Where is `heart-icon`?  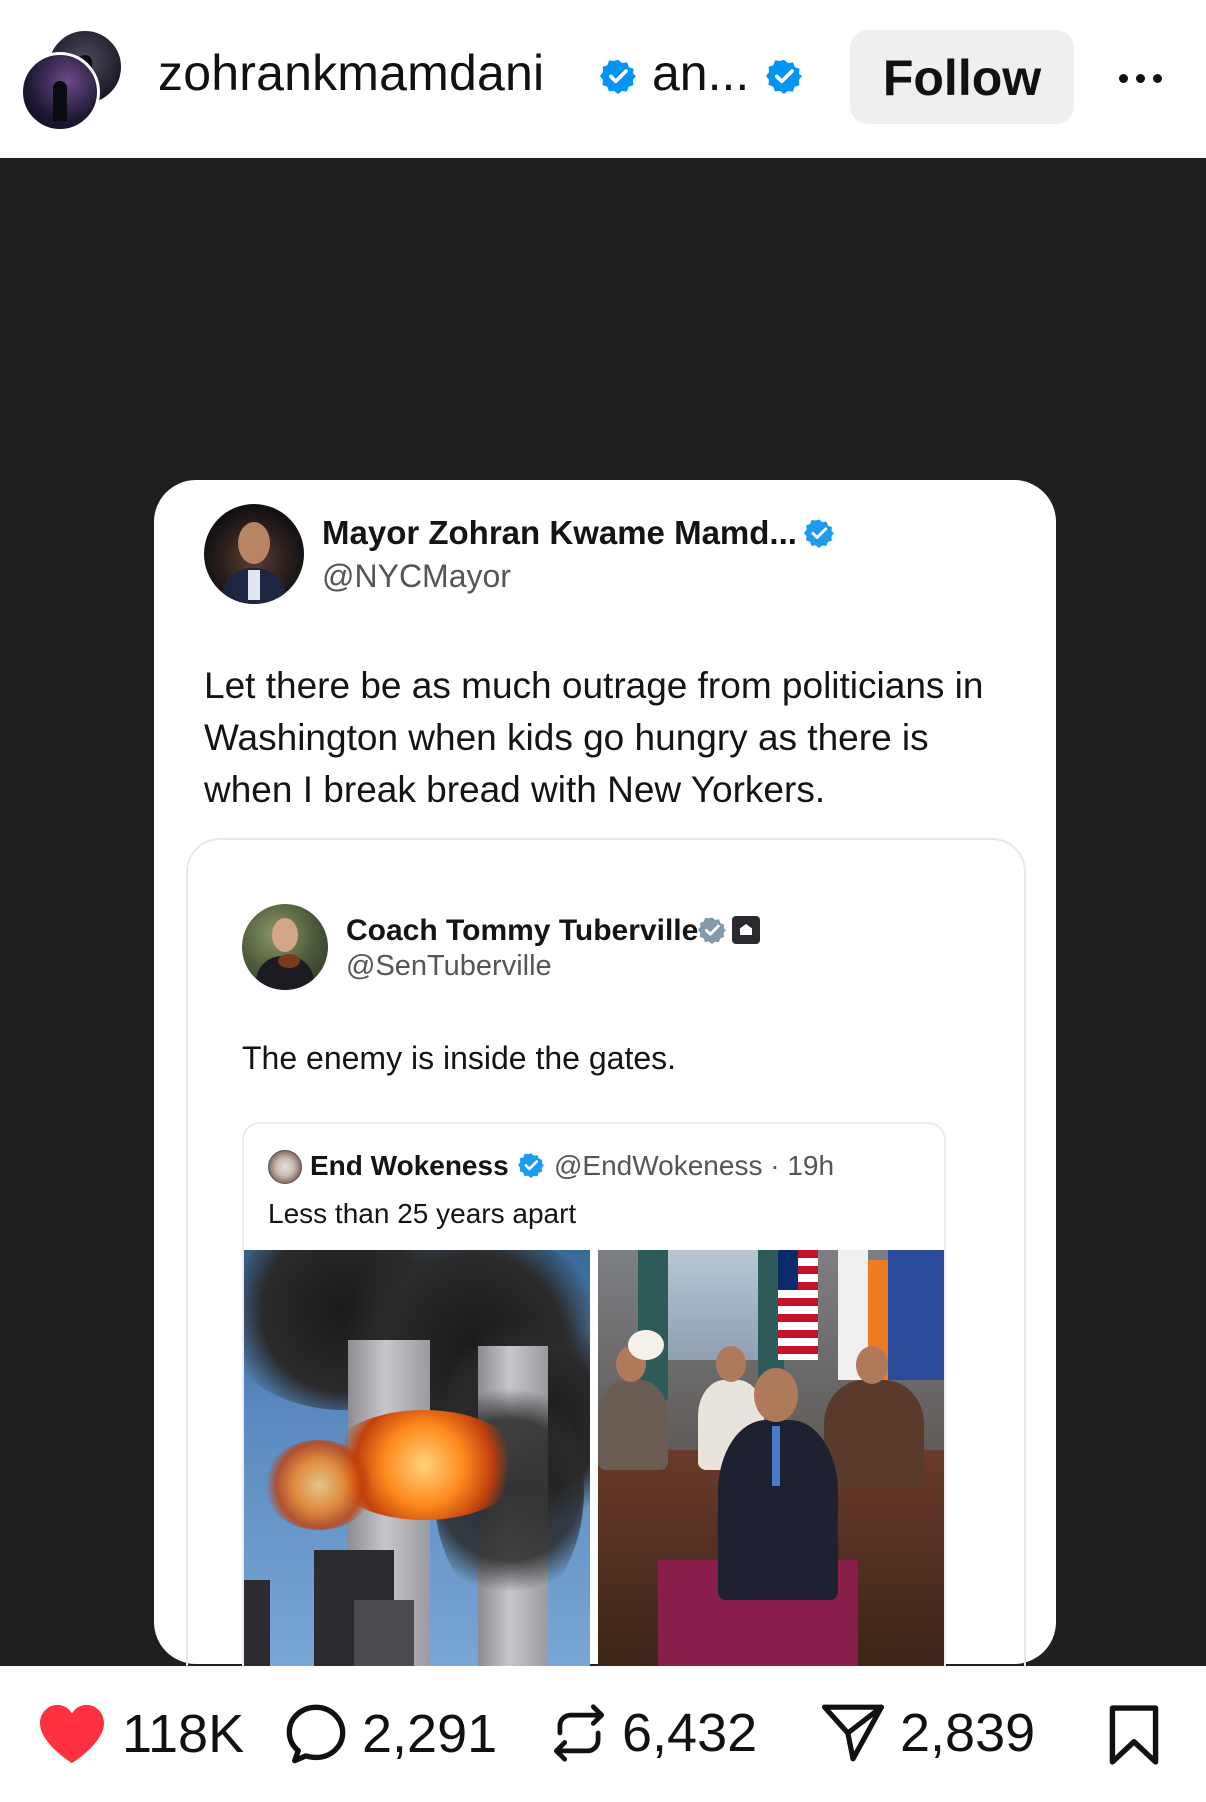
heart-icon is located at coordinates (72, 1734).